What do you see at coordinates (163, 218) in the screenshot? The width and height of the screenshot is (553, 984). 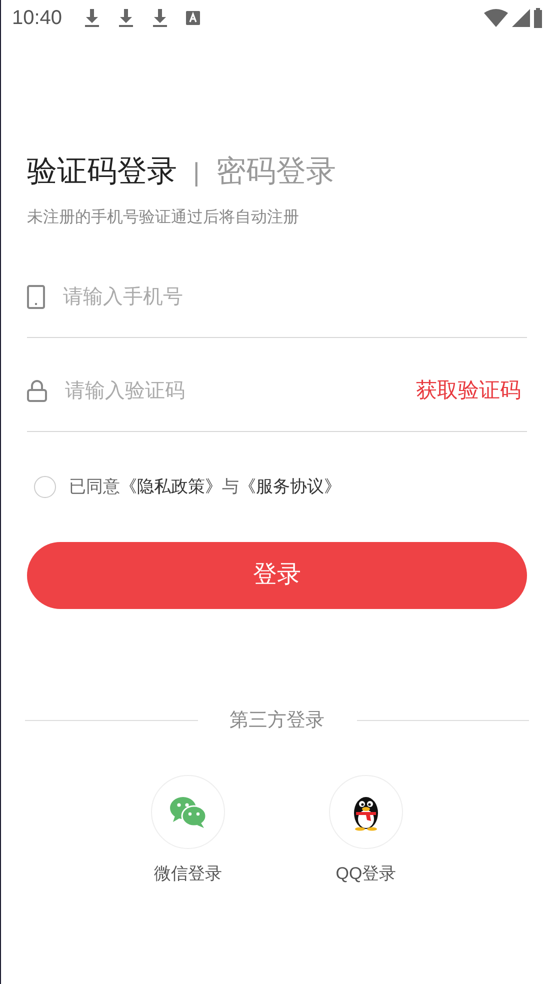 I see `subtitle: 未注册的手机号验证通过后将自动注册` at bounding box center [163, 218].